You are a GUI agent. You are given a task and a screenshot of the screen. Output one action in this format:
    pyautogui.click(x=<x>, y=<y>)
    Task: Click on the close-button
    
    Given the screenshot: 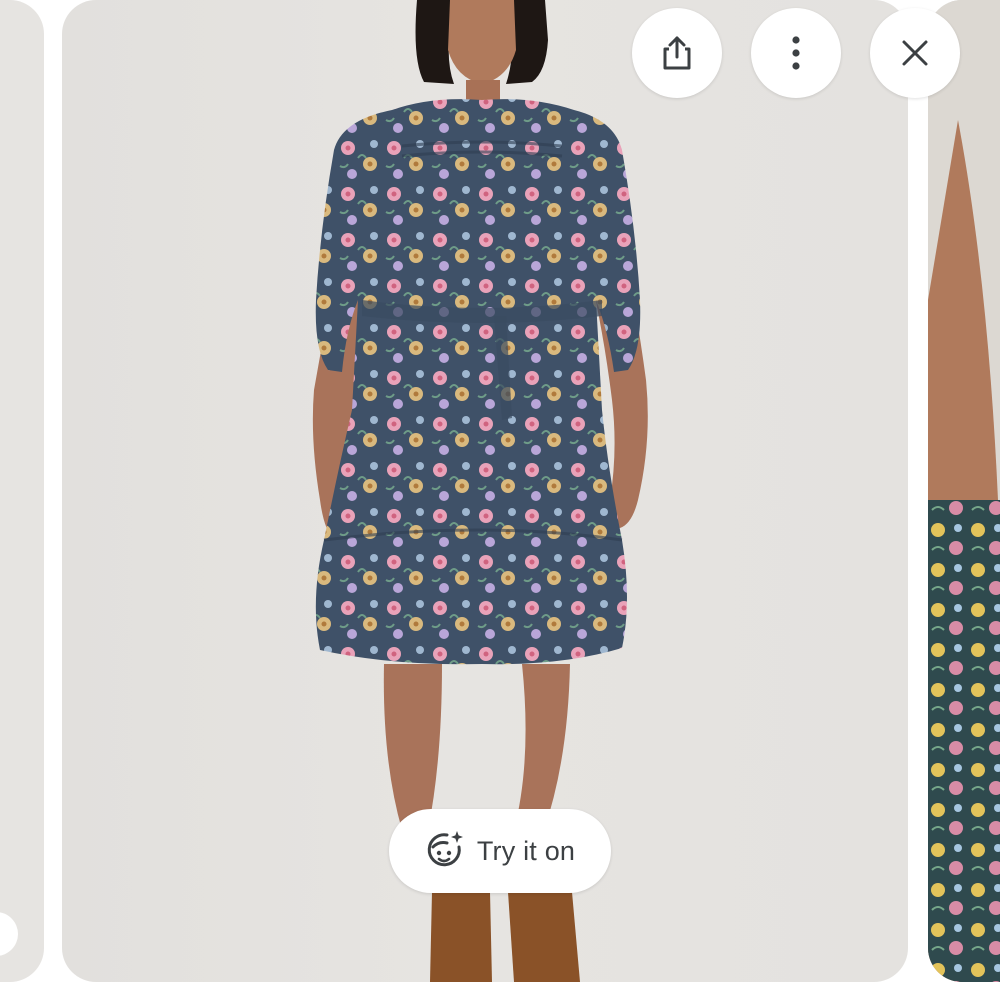 What is the action you would take?
    pyautogui.click(x=915, y=53)
    